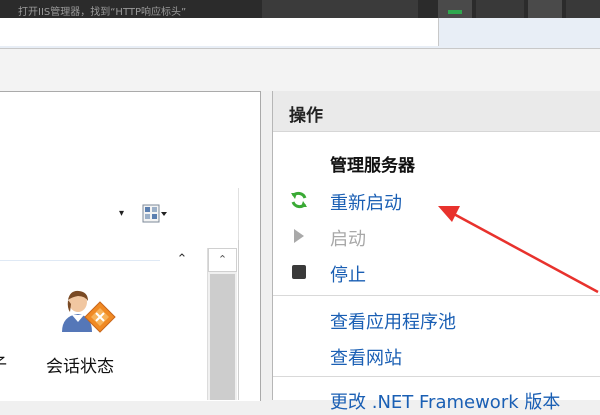  Describe the element at coordinates (366, 357) in the screenshot. I see `view-sites-label: 查看网站` at that location.